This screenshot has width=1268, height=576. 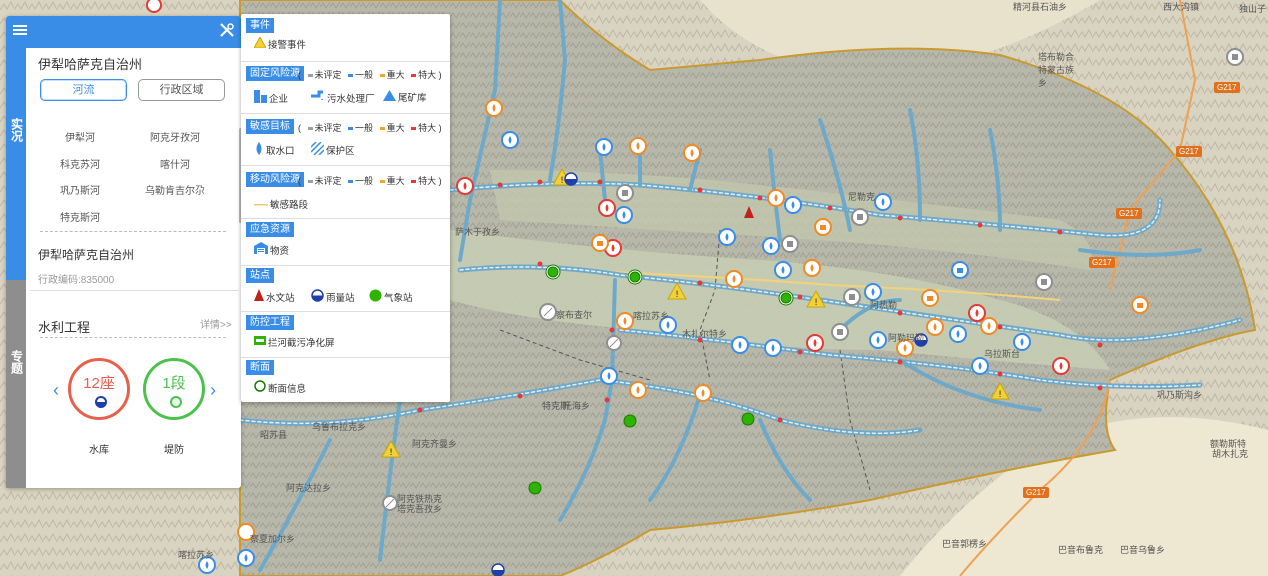 What do you see at coordinates (435, 445) in the screenshot?
I see `place-label: 阿克齐曼乡` at bounding box center [435, 445].